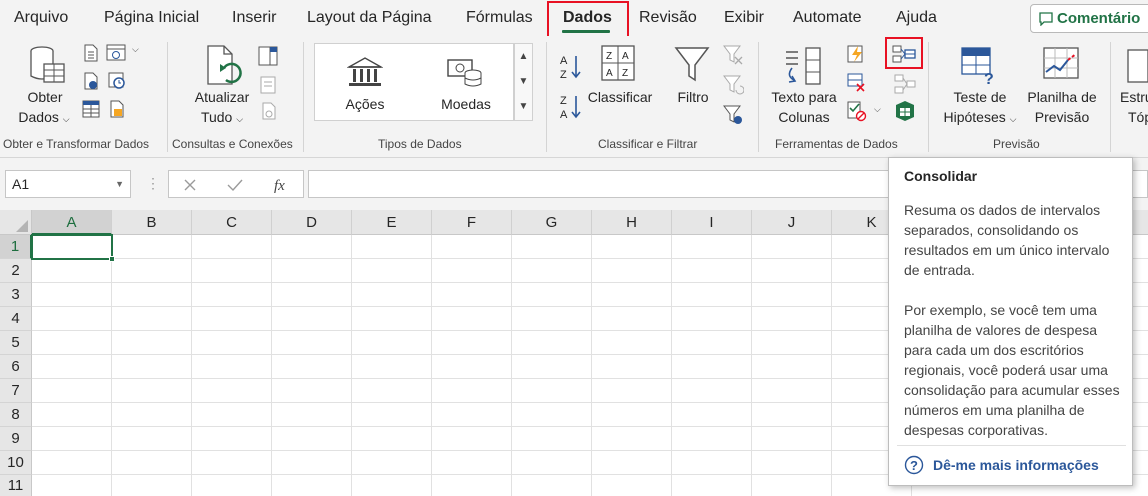 The height and width of the screenshot is (496, 1148). I want to click on row-header-8: 8, so click(16, 415).